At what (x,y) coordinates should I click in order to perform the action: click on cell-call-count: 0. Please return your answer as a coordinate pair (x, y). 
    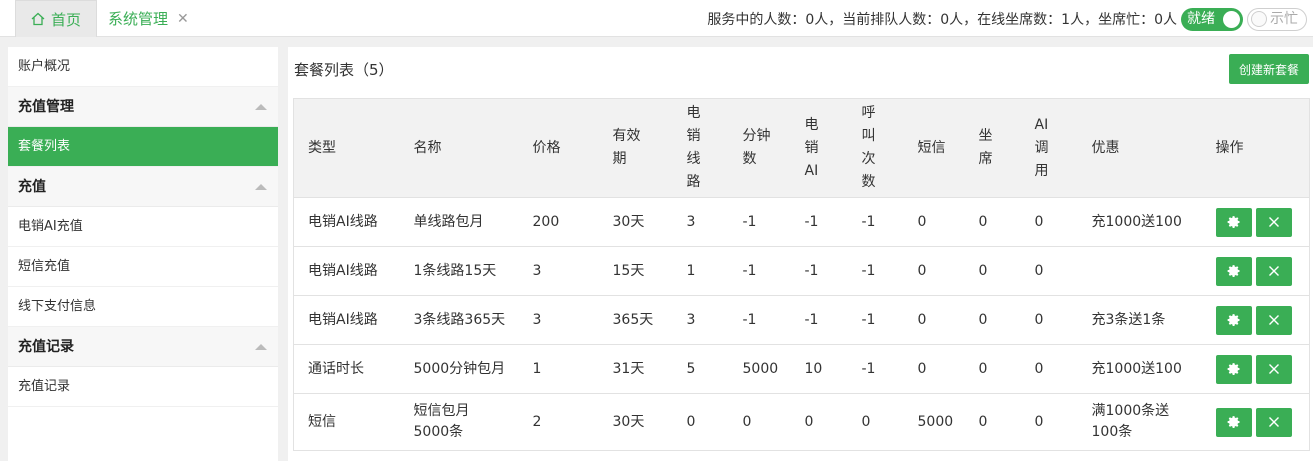
    Looking at the image, I should click on (875, 422).